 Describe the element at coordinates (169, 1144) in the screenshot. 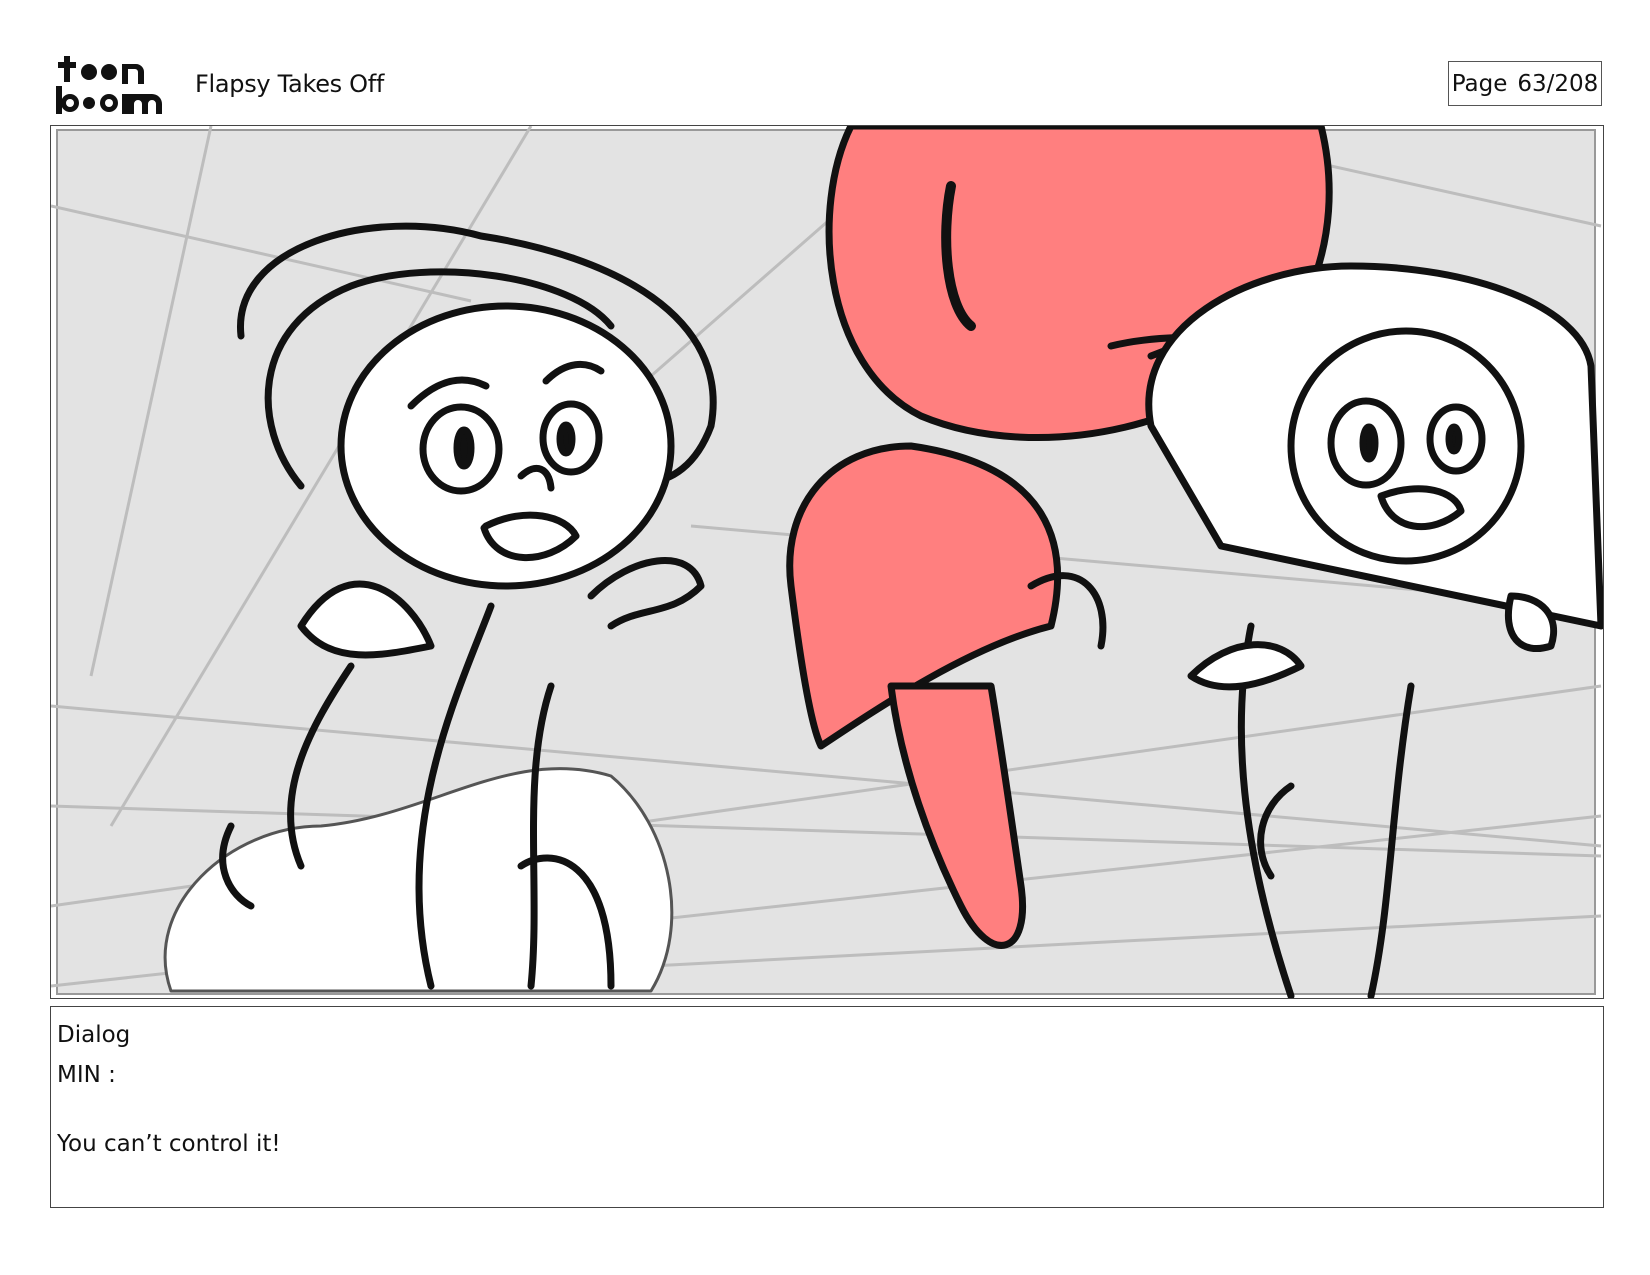

I see `dialog-line: You can’t control it!` at that location.